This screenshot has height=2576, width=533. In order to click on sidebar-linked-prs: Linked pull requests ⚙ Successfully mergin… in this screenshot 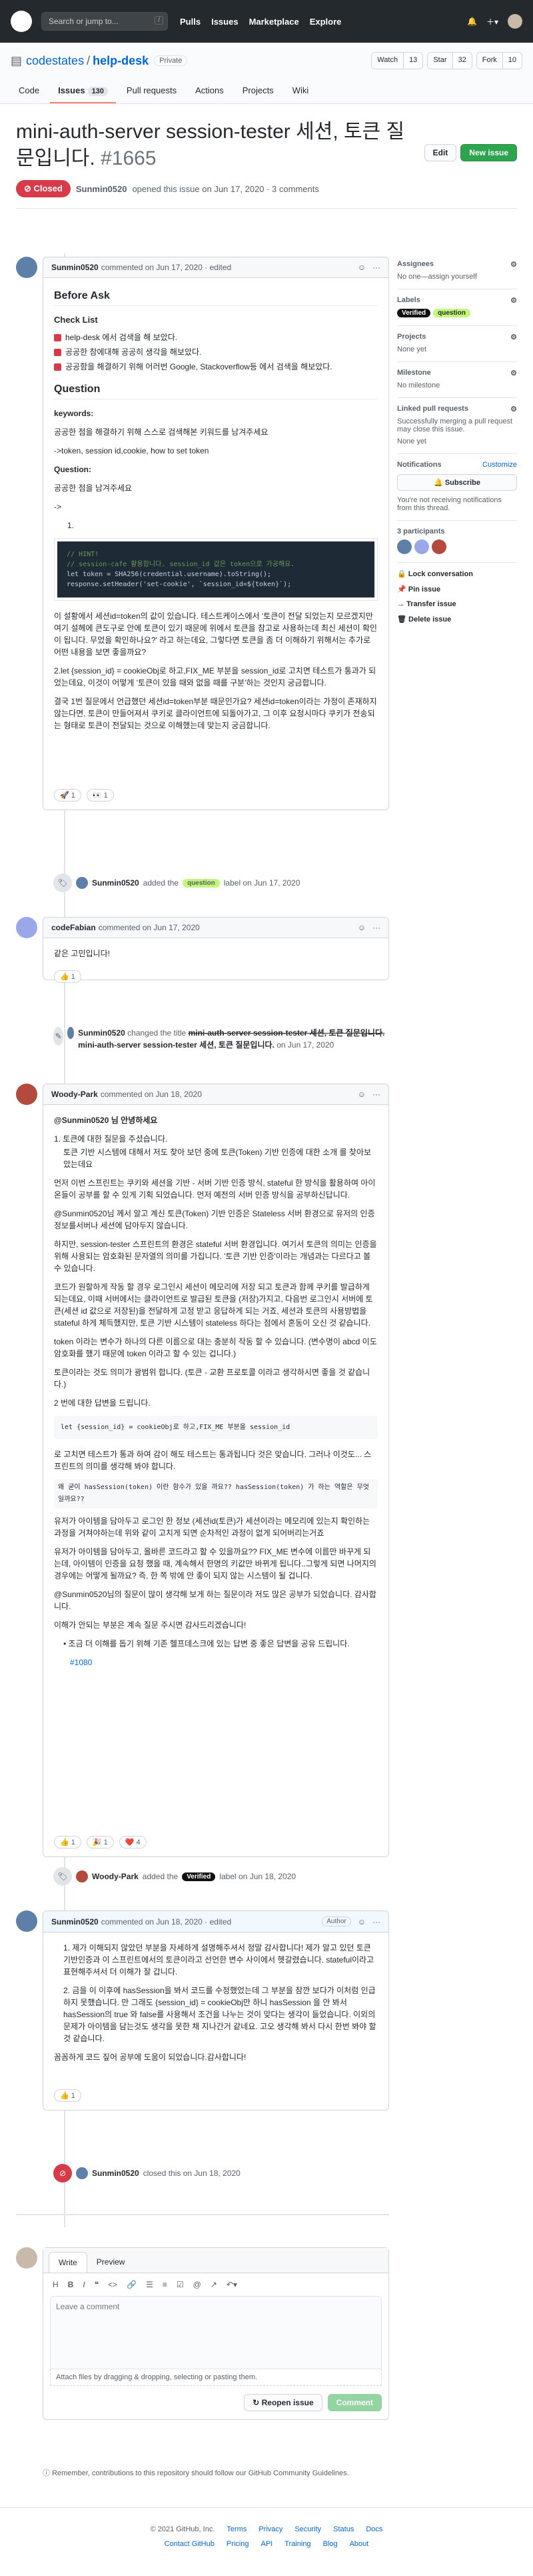, I will do `click(457, 426)`.